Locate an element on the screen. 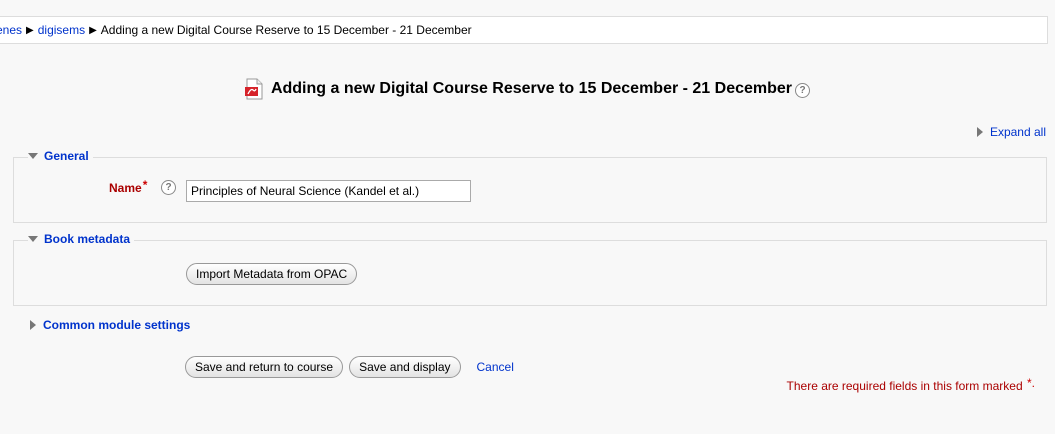  breadcrumb-link-digisems: digisems is located at coordinates (61, 30).